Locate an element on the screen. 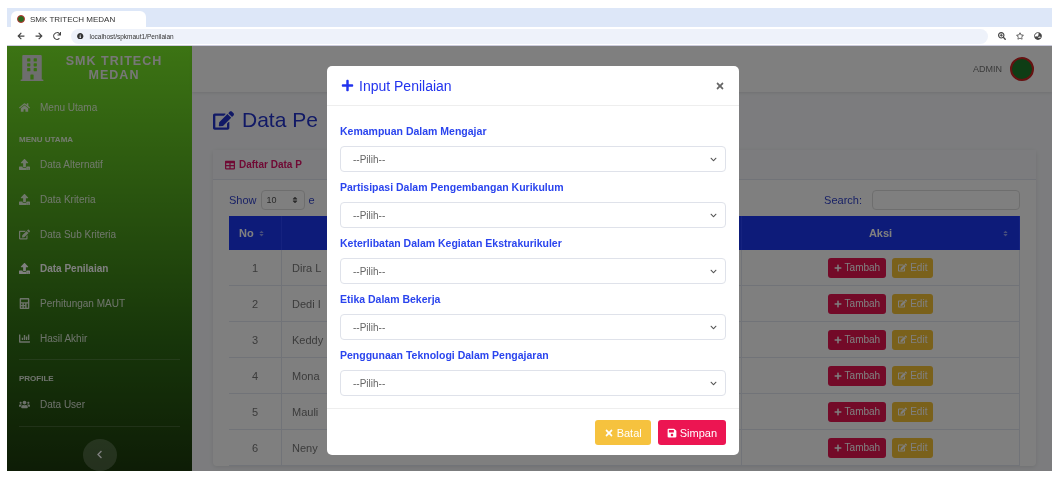 The height and width of the screenshot is (477, 1052). back-icon is located at coordinates (21, 36).